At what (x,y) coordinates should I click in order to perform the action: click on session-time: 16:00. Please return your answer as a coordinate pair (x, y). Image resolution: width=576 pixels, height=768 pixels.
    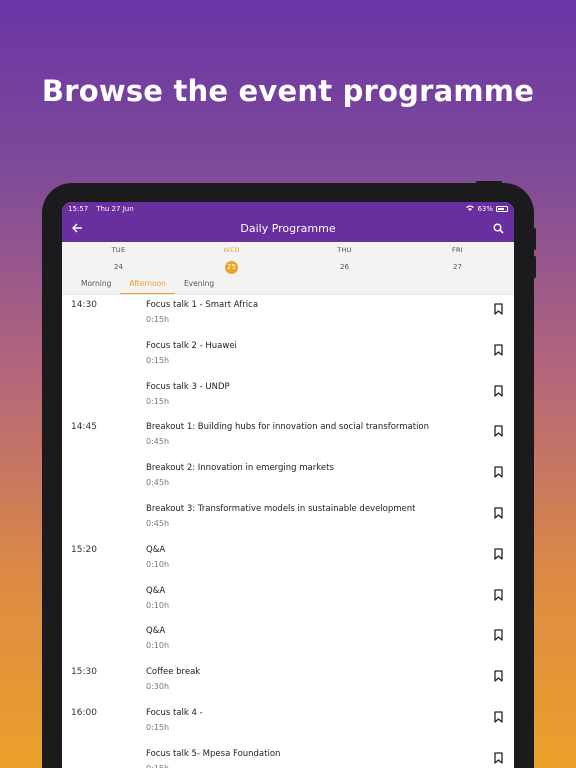
    Looking at the image, I should click on (84, 712).